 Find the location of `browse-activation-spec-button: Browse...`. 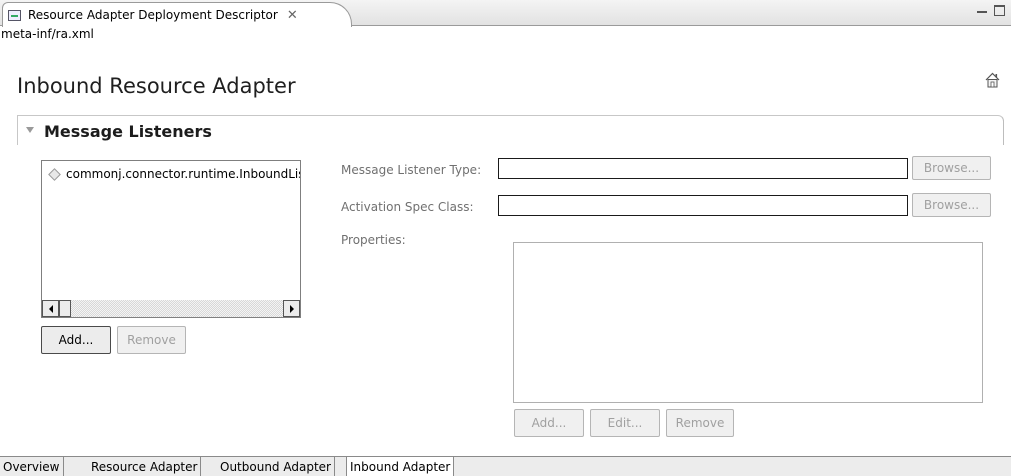

browse-activation-spec-button: Browse... is located at coordinates (951, 205).